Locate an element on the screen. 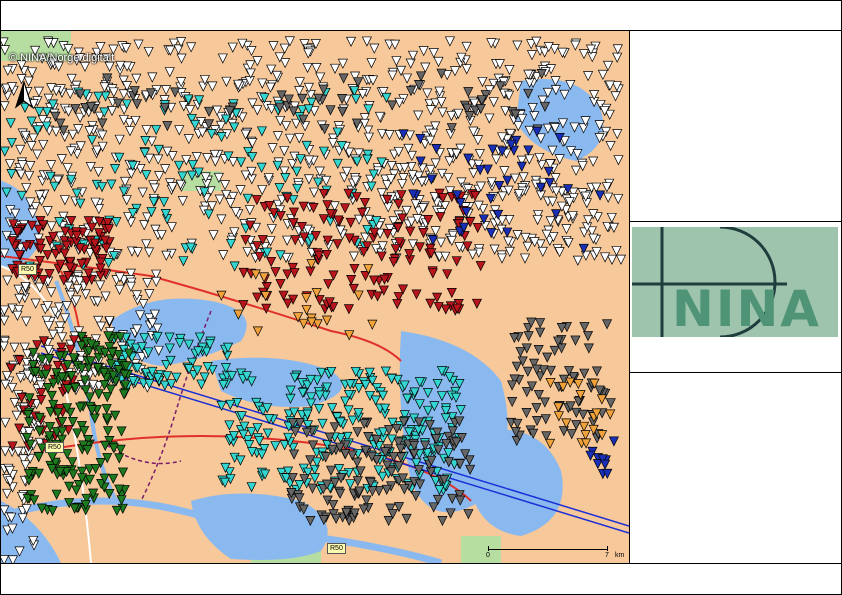 The image size is (842, 595). road-label-r50: R50 is located at coordinates (27, 269).